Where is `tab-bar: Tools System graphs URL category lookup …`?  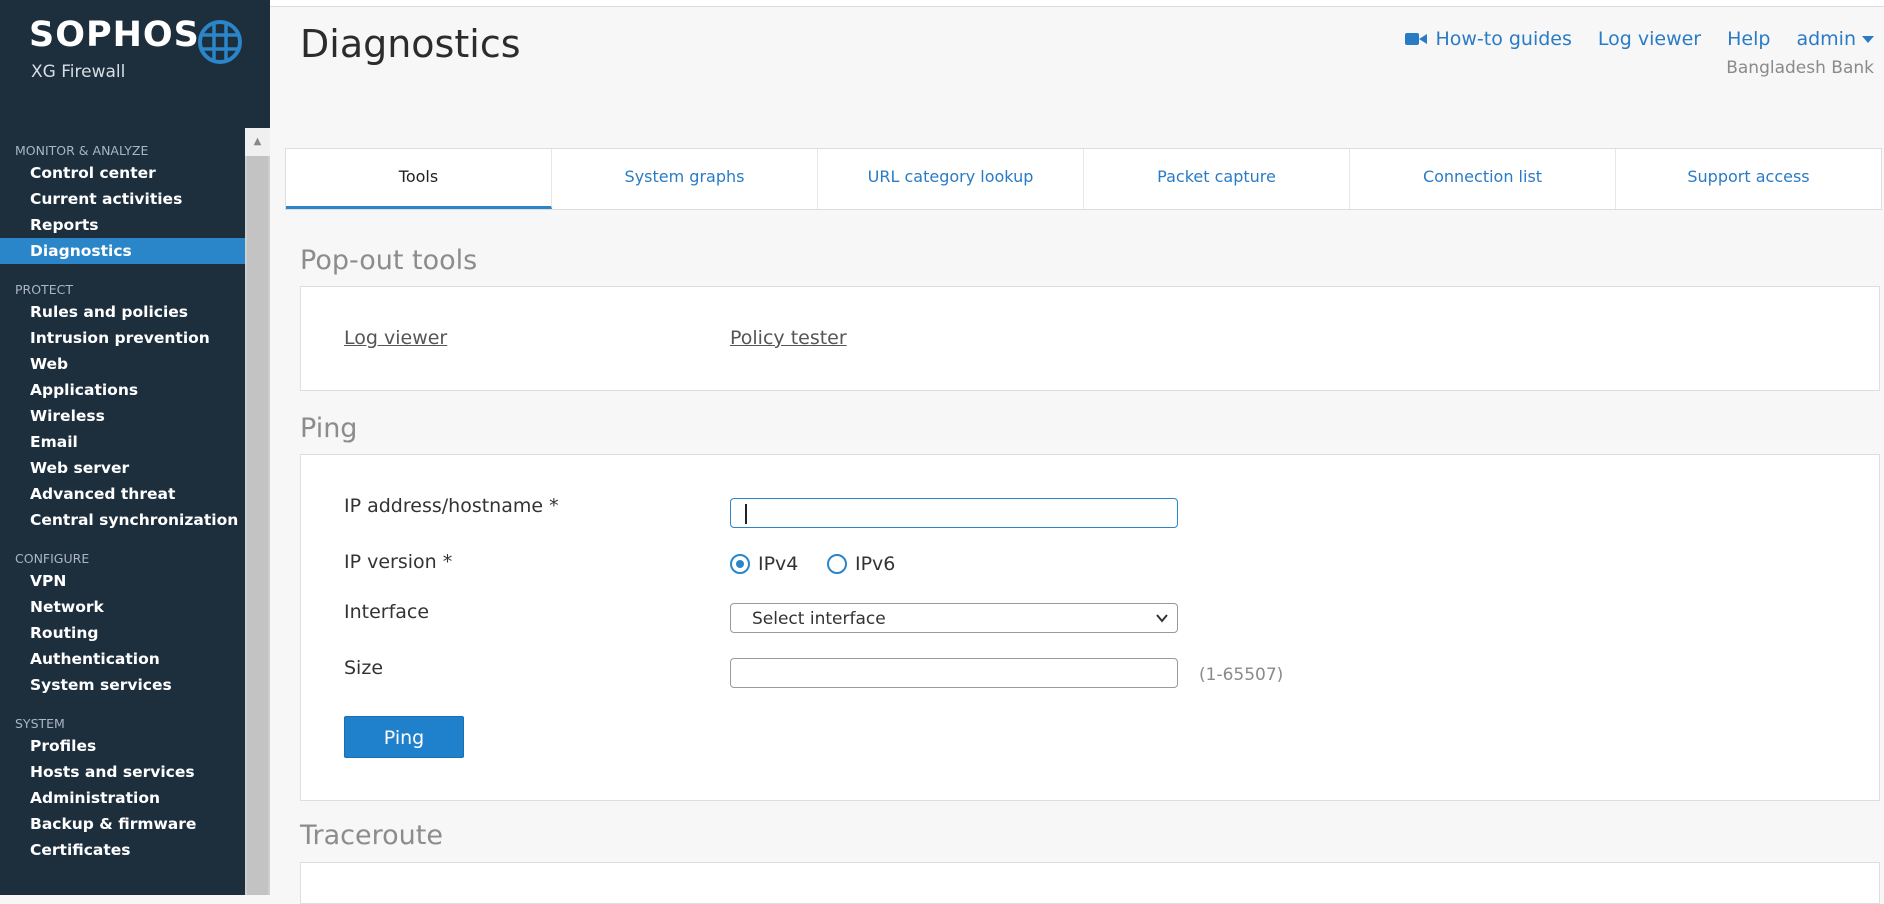 tab-bar: Tools System graphs URL category lookup … is located at coordinates (1083, 179).